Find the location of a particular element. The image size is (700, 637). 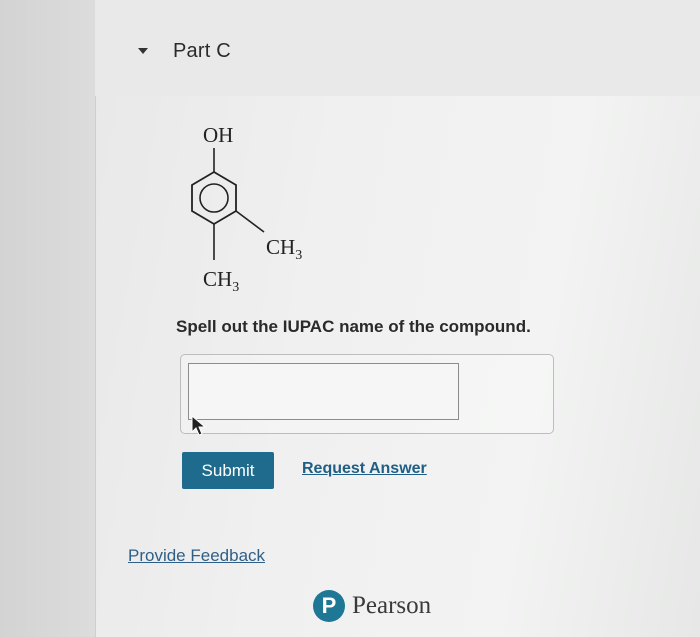

pearson-logo: P Pearson is located at coordinates (372, 606).